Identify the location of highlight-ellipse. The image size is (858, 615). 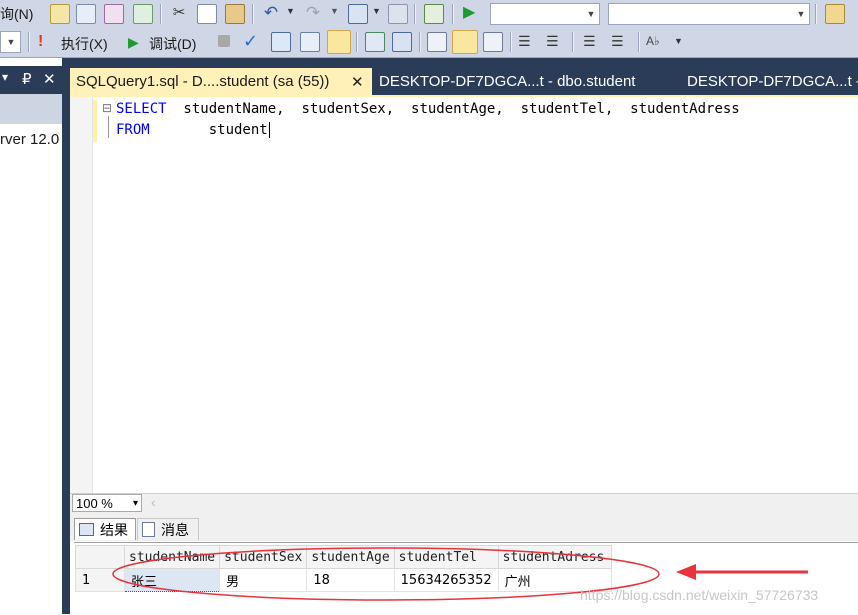
(386, 574).